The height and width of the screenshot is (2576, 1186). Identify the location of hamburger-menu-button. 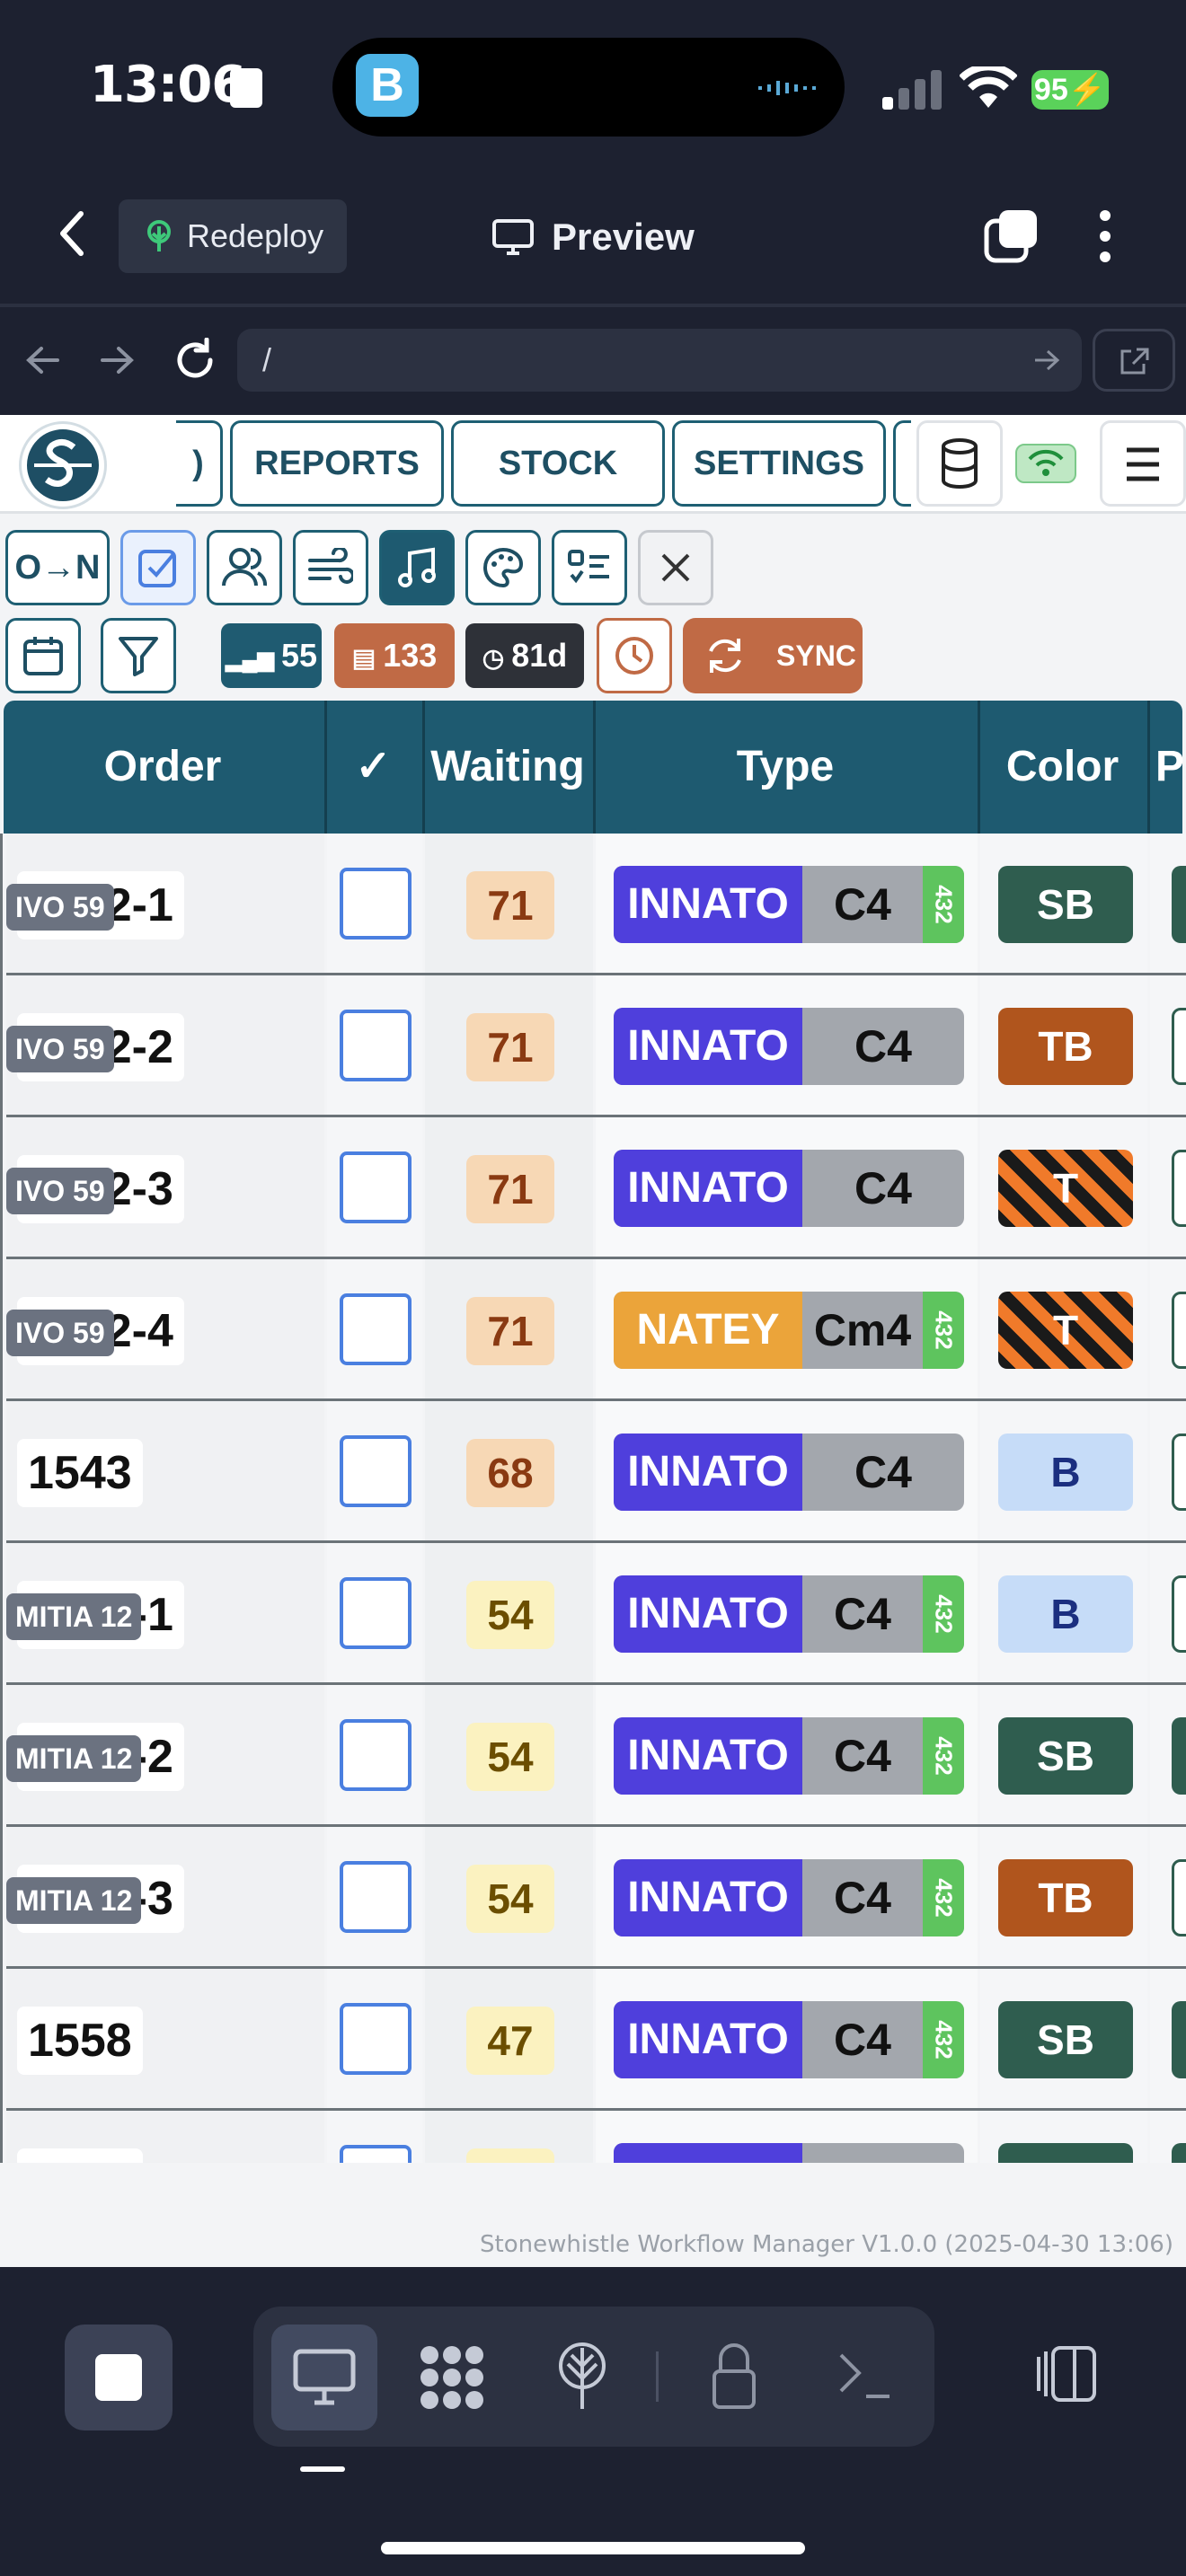
(1143, 463).